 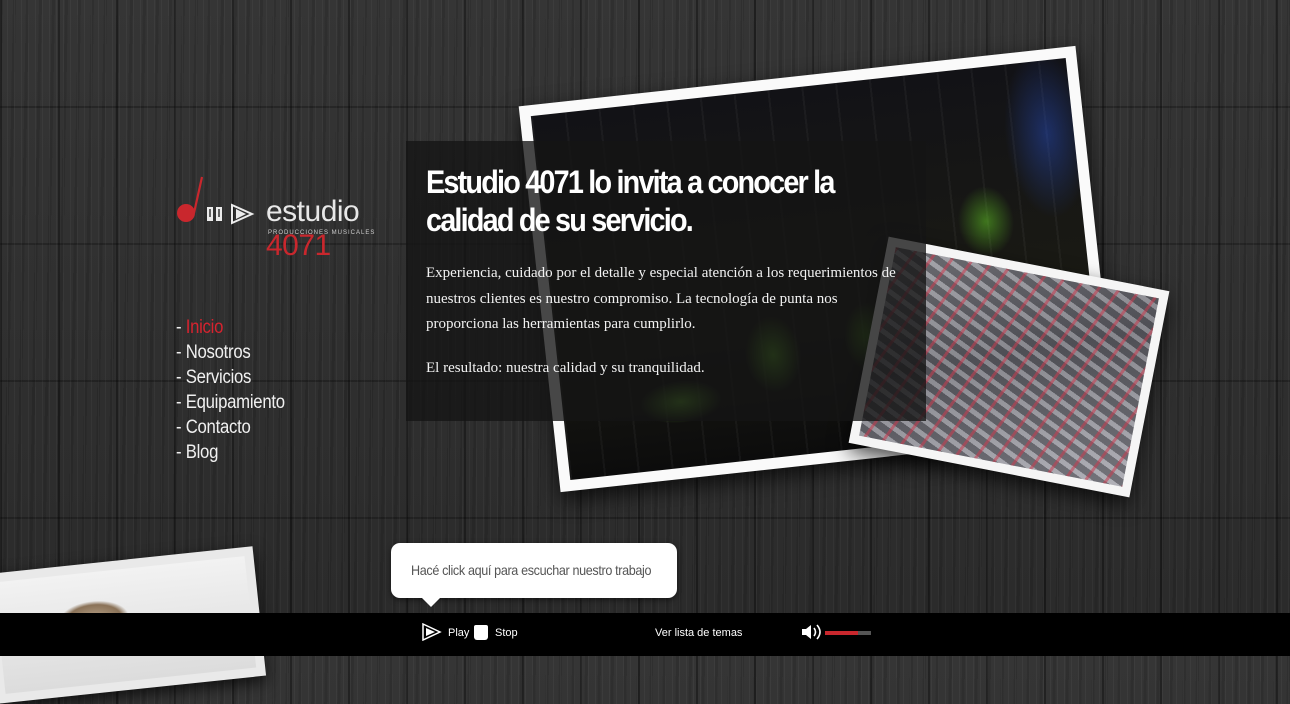 I want to click on stop-label: Stop, so click(x=506, y=633).